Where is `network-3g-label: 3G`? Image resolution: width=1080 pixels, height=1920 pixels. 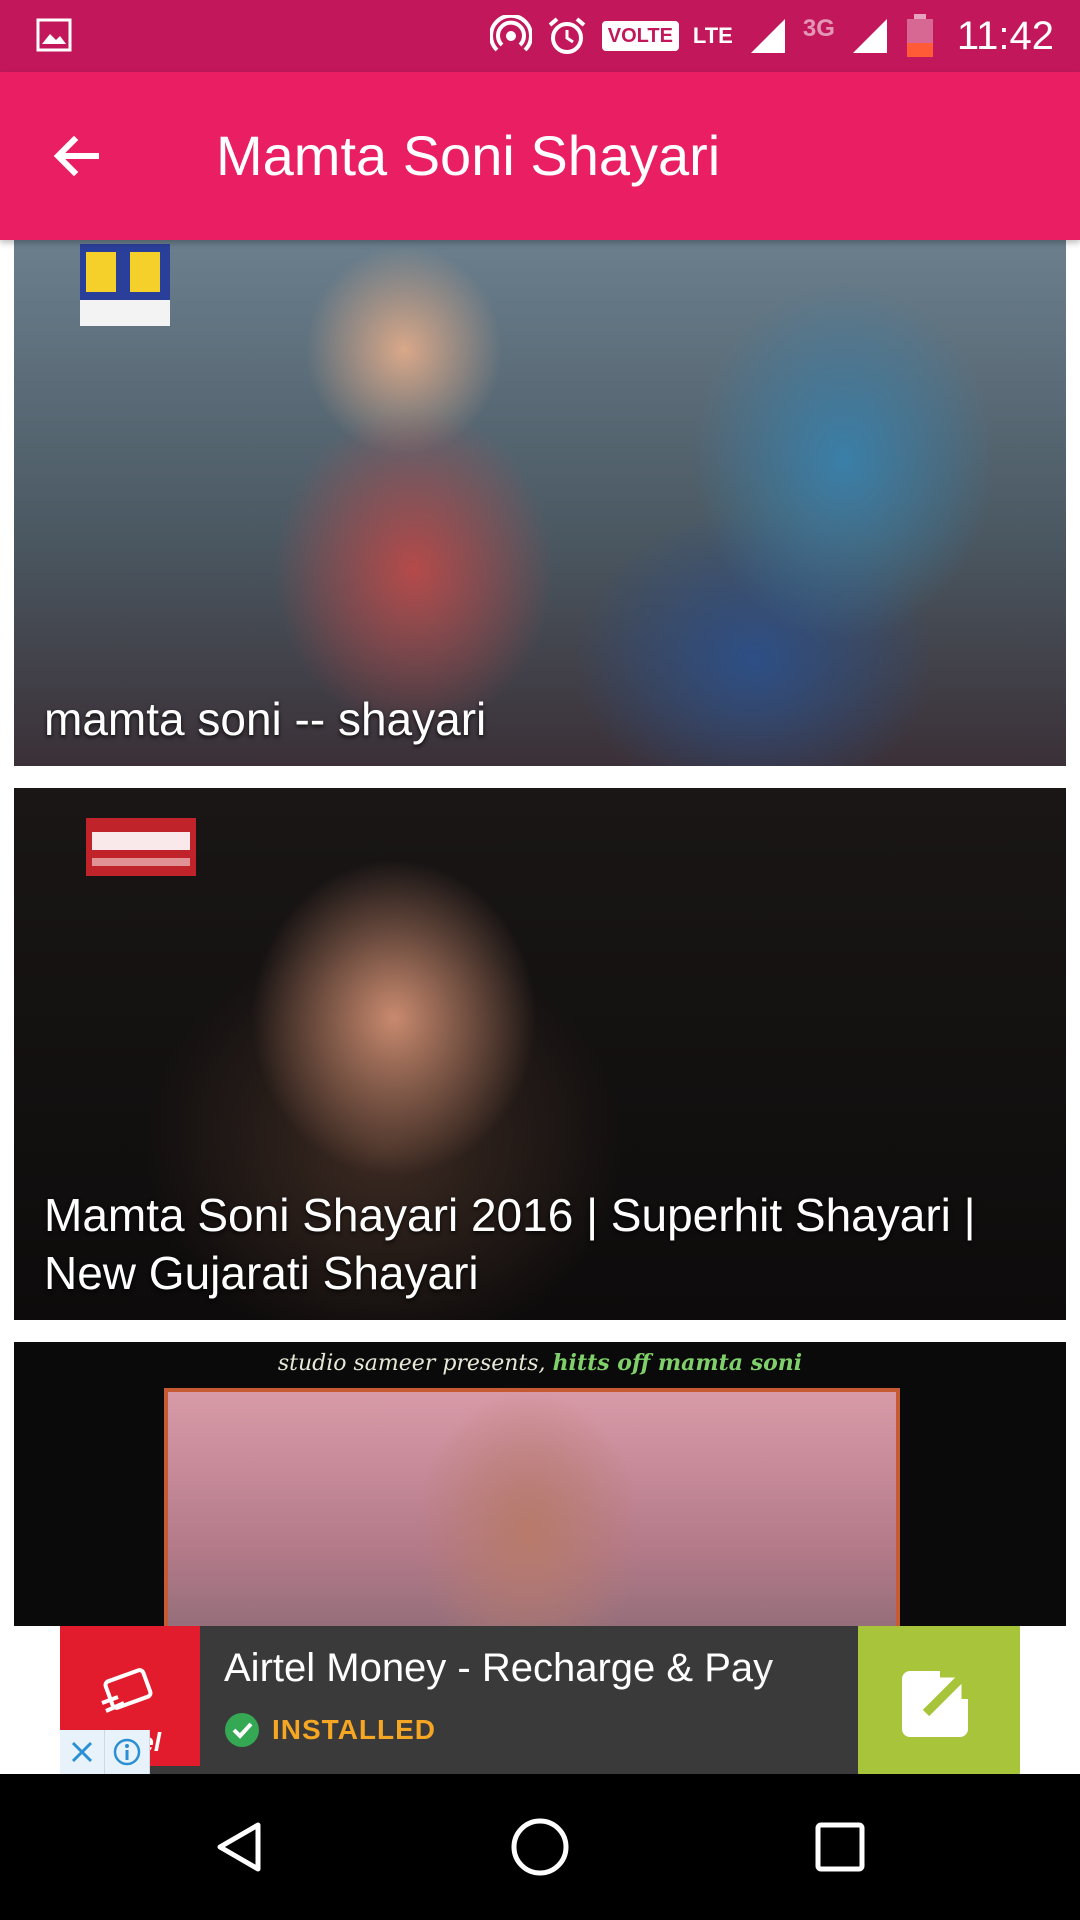 network-3g-label: 3G is located at coordinates (818, 28).